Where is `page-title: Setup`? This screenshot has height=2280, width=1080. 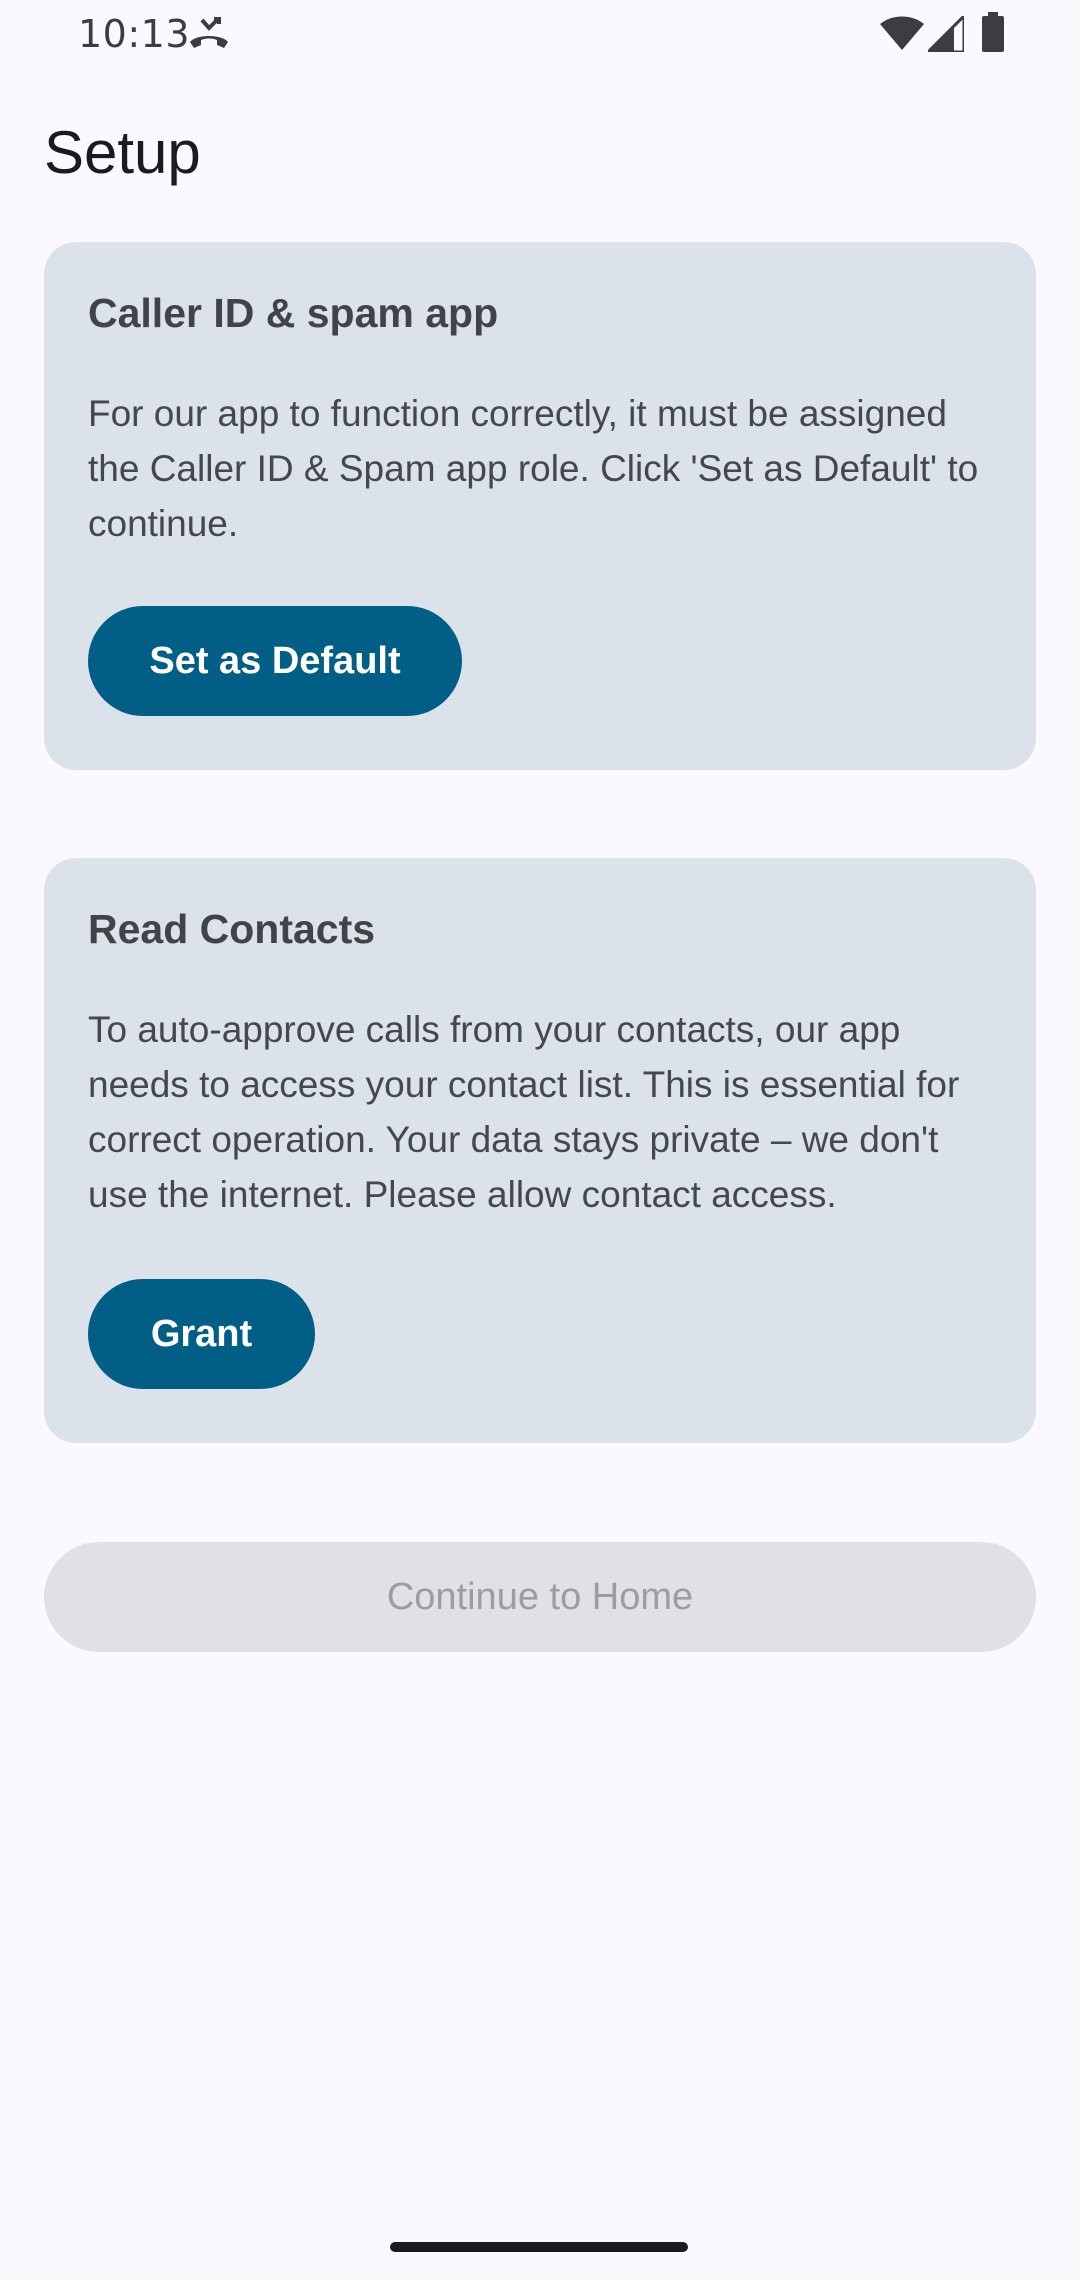
page-title: Setup is located at coordinates (122, 152).